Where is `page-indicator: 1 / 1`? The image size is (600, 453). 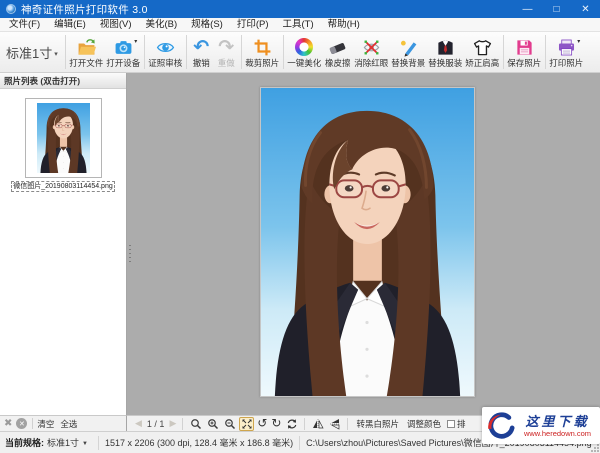
page-indicator: 1 / 1 is located at coordinates (155, 423).